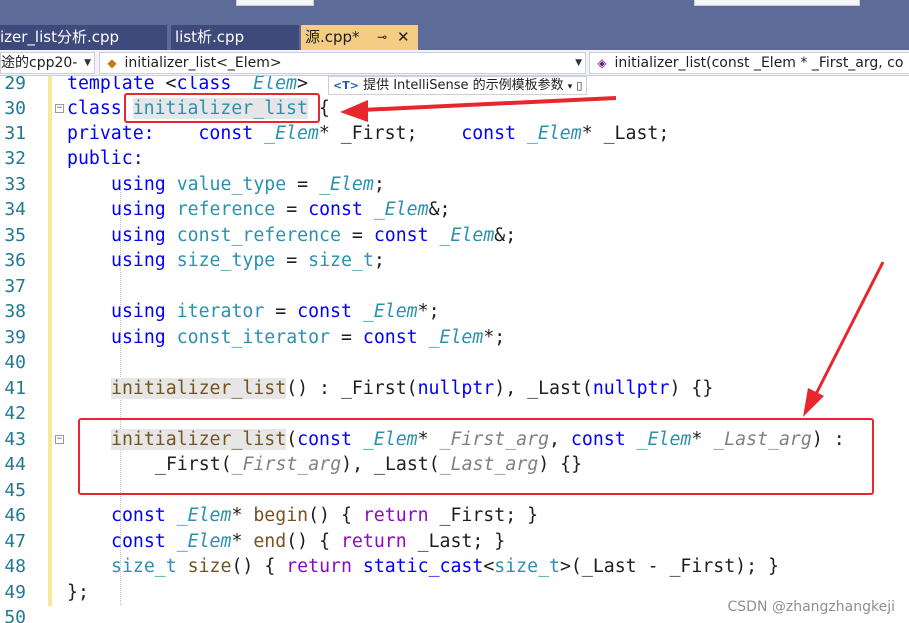 The height and width of the screenshot is (623, 909). What do you see at coordinates (15, 541) in the screenshot?
I see `line-number: 47` at bounding box center [15, 541].